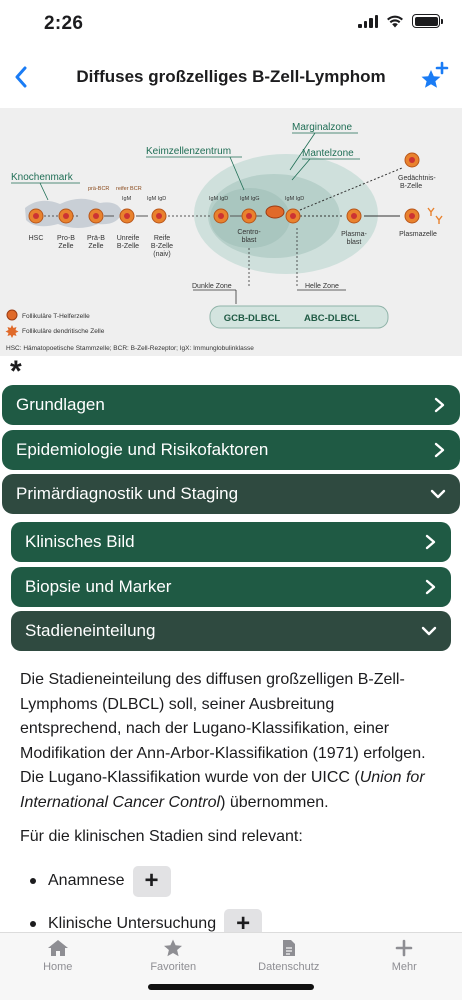 The width and height of the screenshot is (462, 1000). Describe the element at coordinates (322, 286) in the screenshot. I see `label-helle-zone: Helle Zone` at that location.